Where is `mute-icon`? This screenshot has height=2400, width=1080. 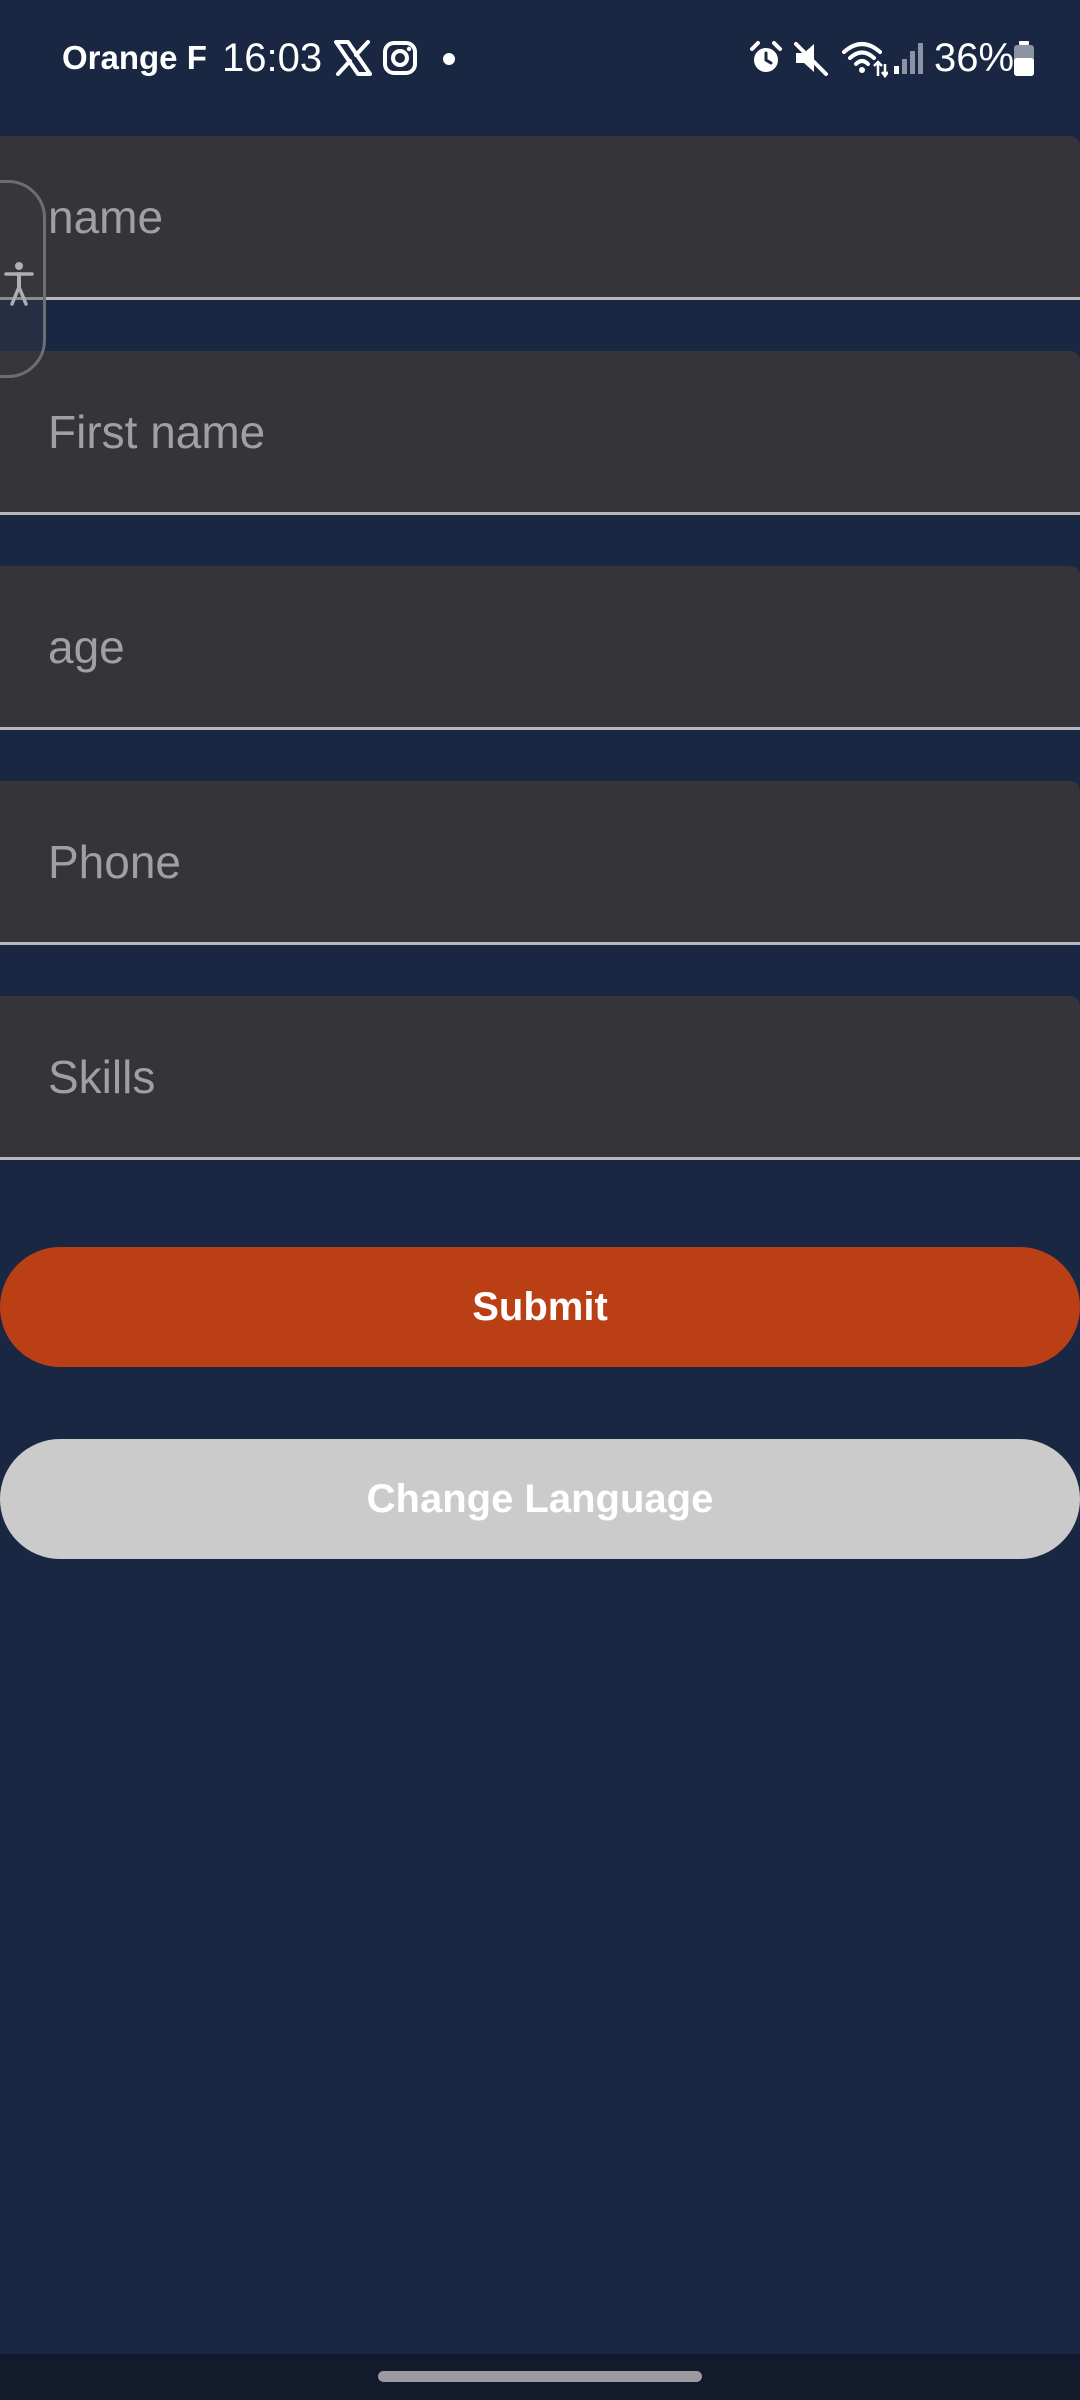
mute-icon is located at coordinates (811, 59).